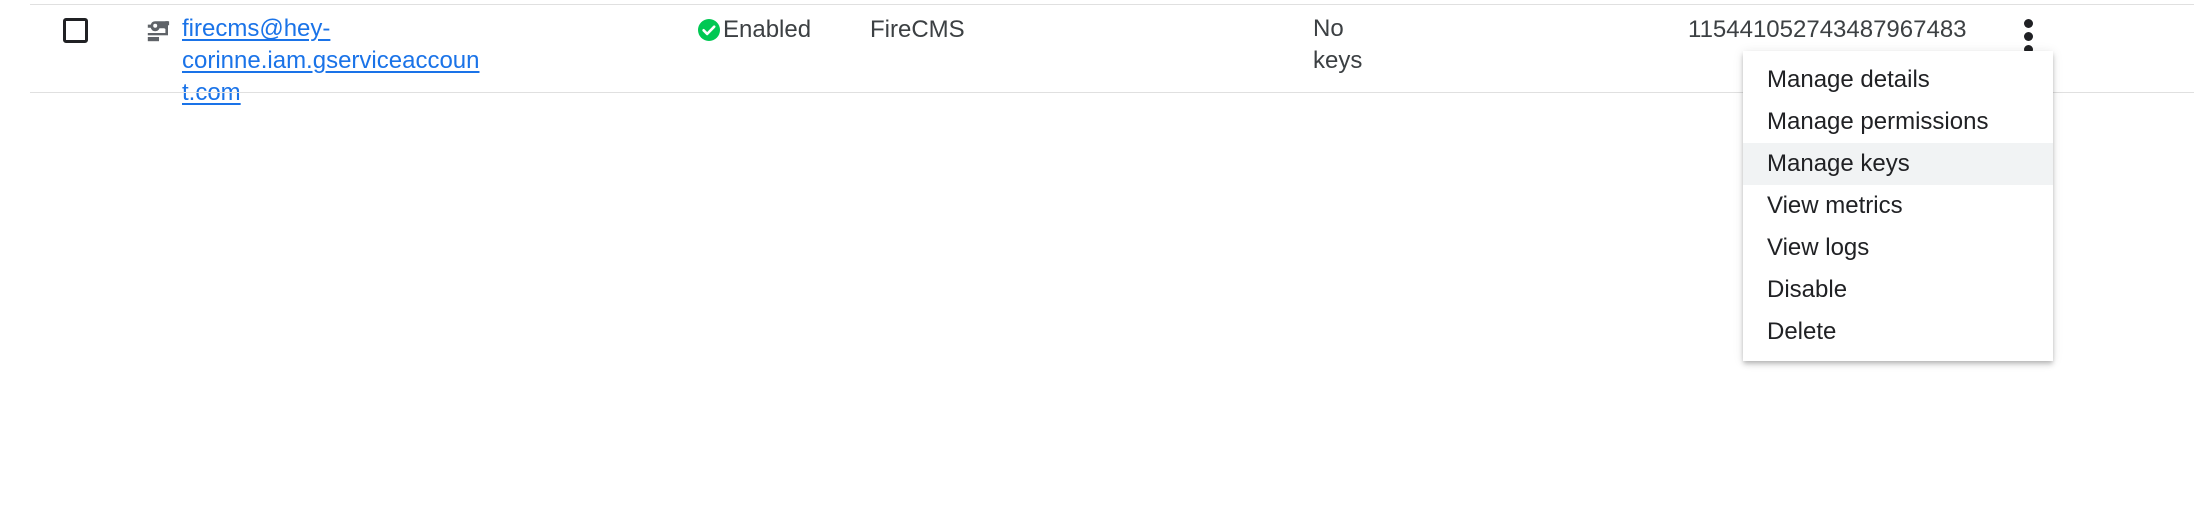 This screenshot has height=526, width=2194. Describe the element at coordinates (1338, 44) in the screenshot. I see `service-account-keys: No keys` at that location.